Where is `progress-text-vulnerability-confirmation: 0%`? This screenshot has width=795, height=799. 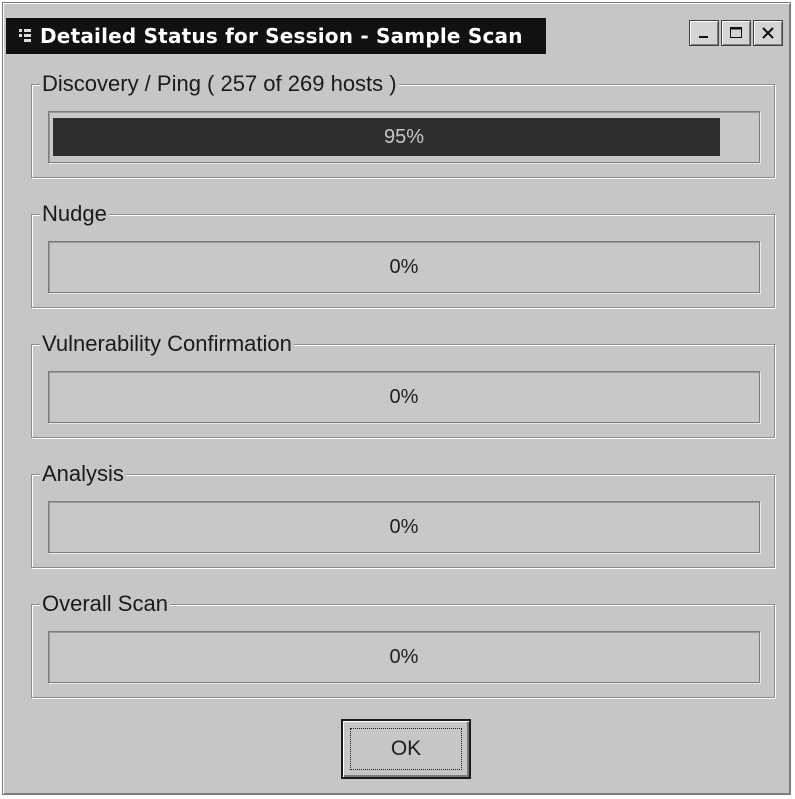
progress-text-vulnerability-confirmation: 0% is located at coordinates (404, 396).